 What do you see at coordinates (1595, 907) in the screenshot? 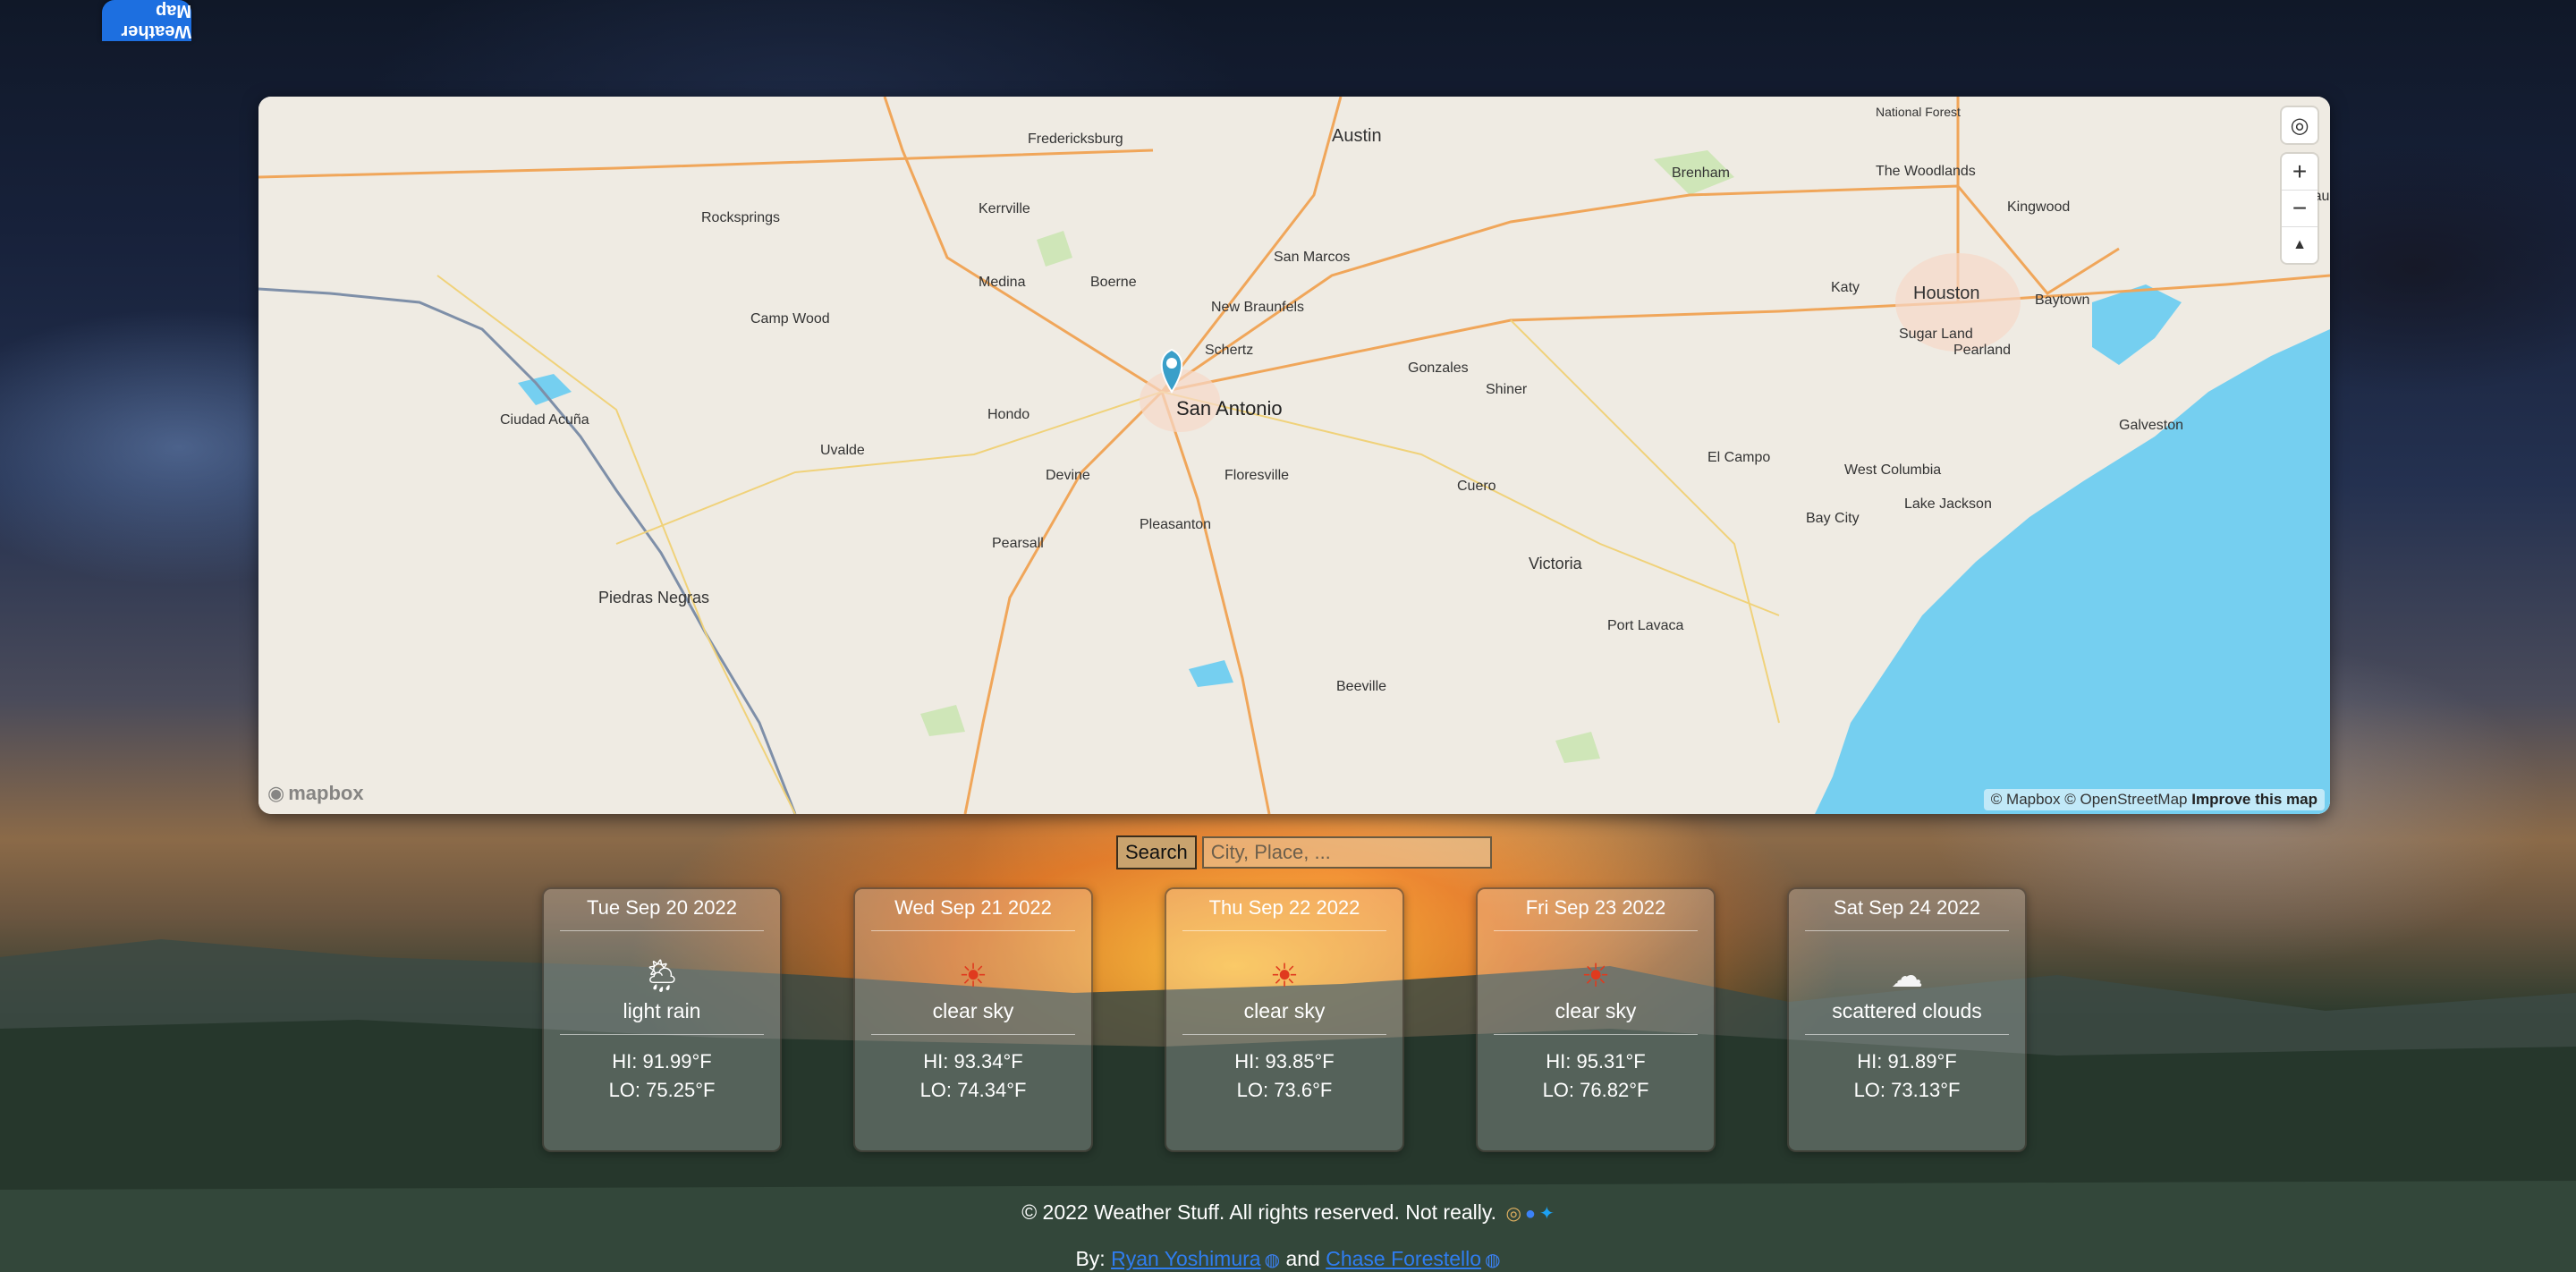
I see `forecast-date: Fri Sep 23 2022` at bounding box center [1595, 907].